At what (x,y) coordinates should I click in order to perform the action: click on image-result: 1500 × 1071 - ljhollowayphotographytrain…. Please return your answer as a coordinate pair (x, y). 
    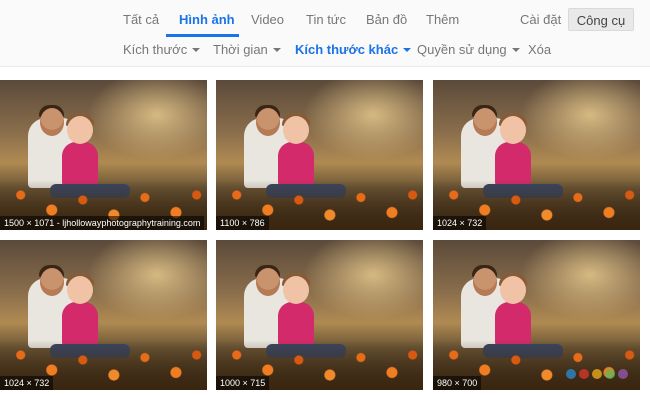
    Looking at the image, I should click on (103, 155).